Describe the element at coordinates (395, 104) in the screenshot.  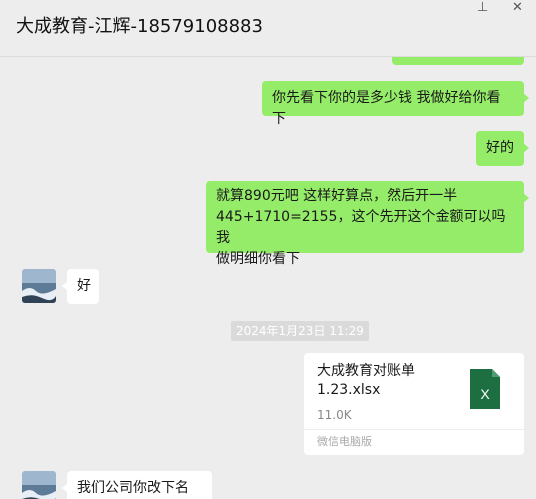
I see `message-bubble: 你先看下你的是多少钱 我做好给你看下` at that location.